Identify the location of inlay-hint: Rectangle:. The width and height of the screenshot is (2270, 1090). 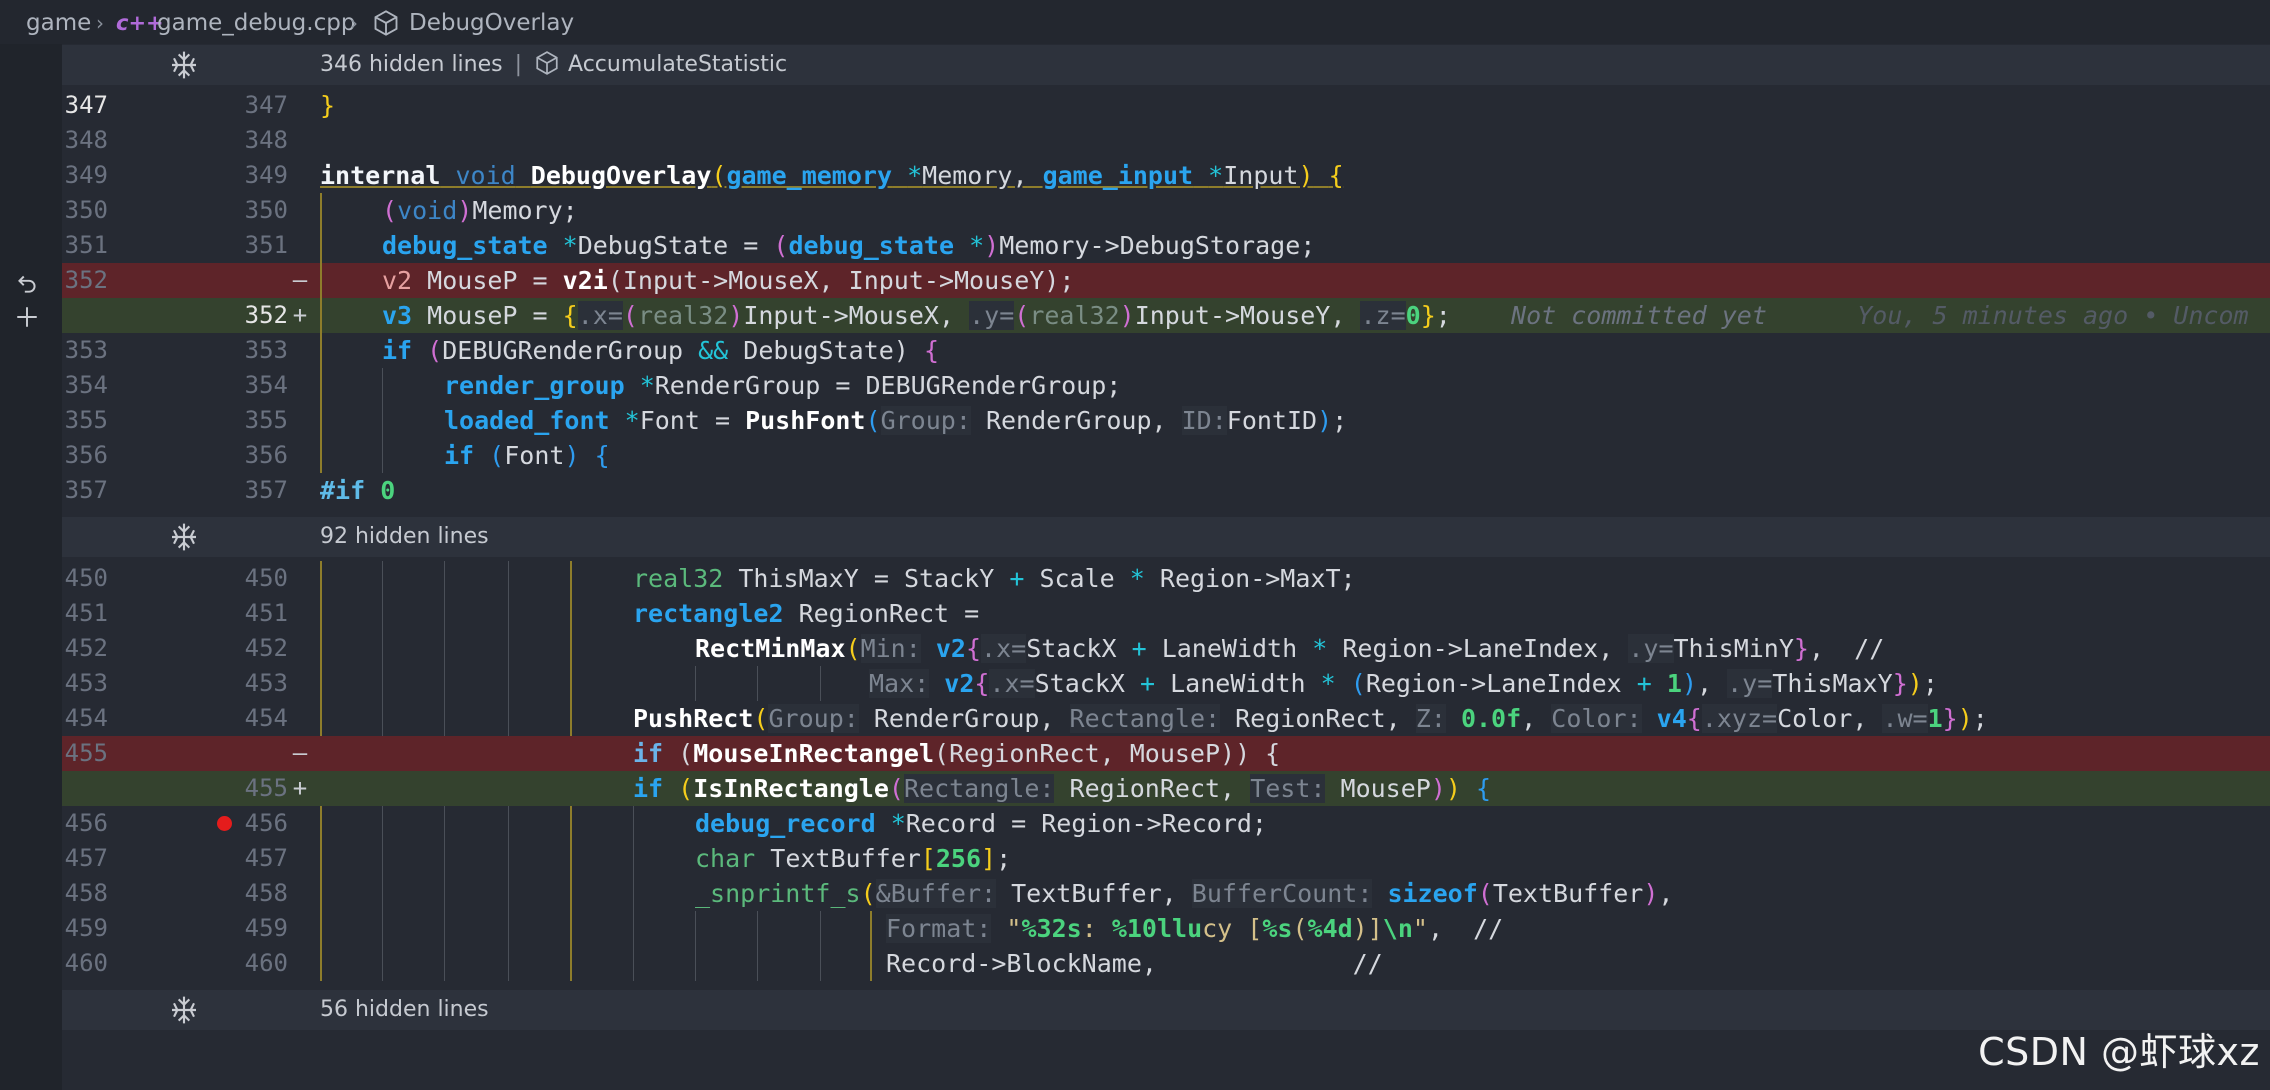
(979, 788).